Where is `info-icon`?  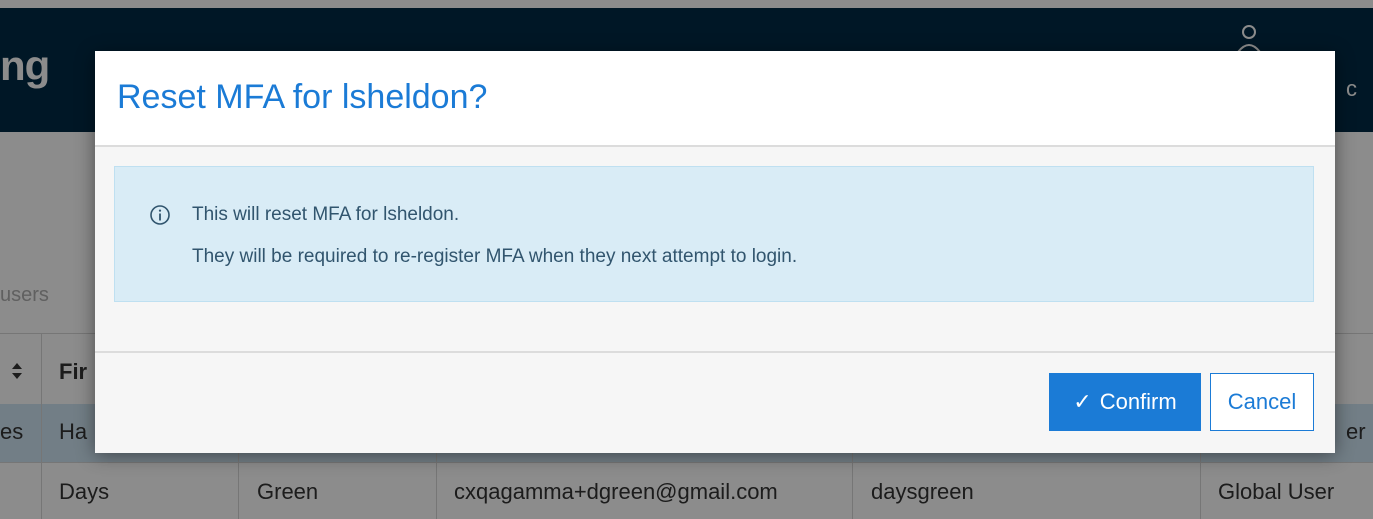
info-icon is located at coordinates (160, 215).